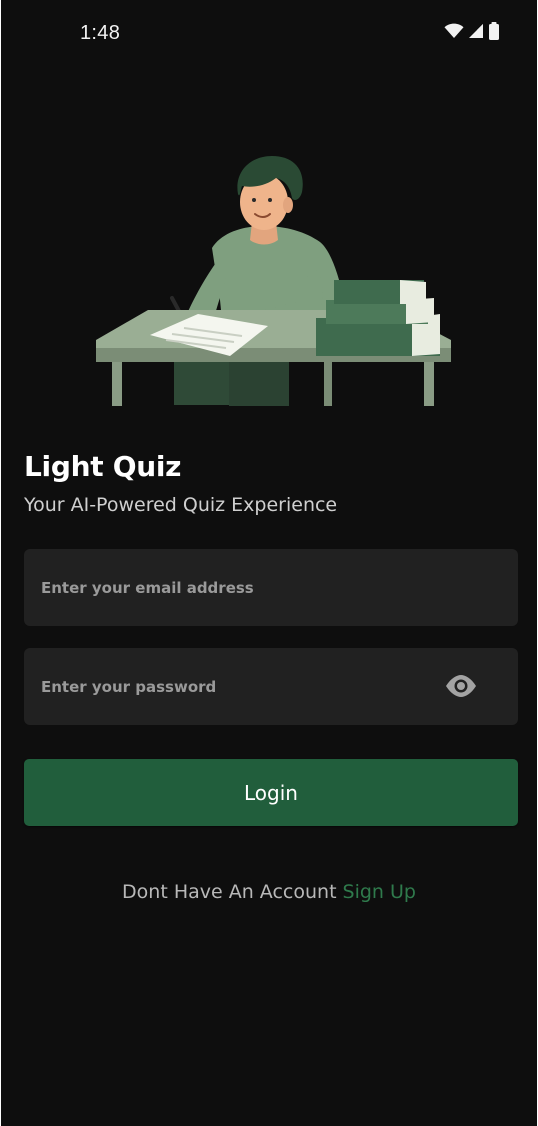 This screenshot has width=538, height=1126. Describe the element at coordinates (229, 892) in the screenshot. I see `signup-prompt: Dont Have An Account` at that location.